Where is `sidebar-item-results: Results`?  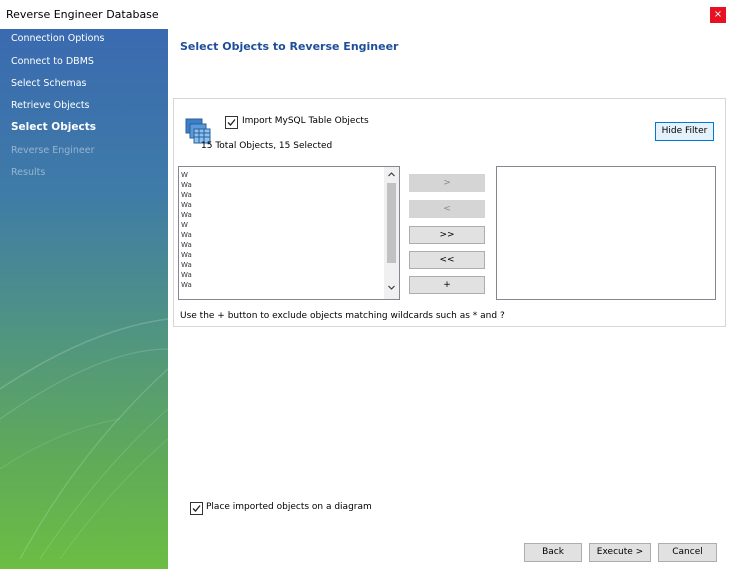
sidebar-item-results: Results is located at coordinates (28, 172).